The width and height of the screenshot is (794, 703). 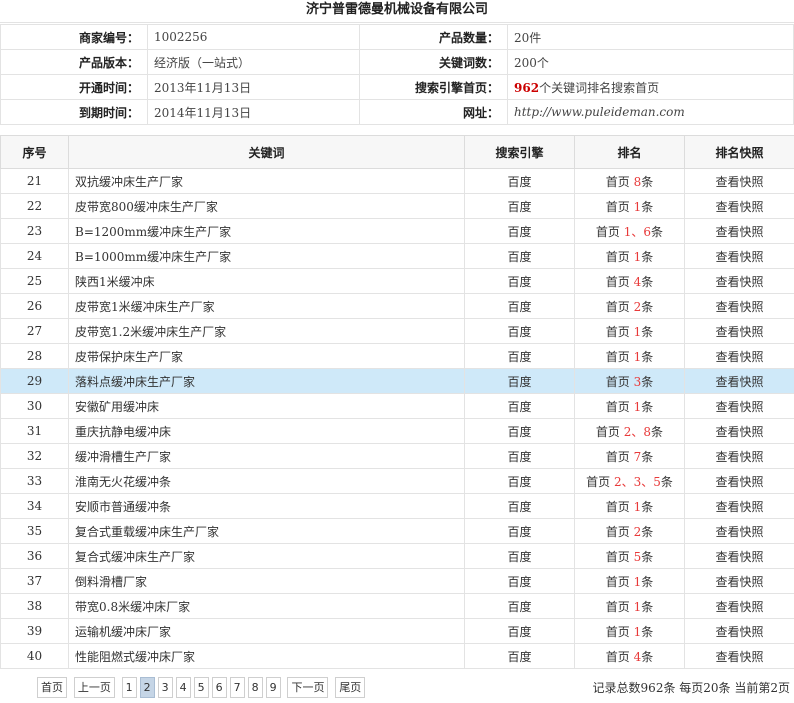 I want to click on row-rank: 首页 1、6条, so click(x=629, y=231).